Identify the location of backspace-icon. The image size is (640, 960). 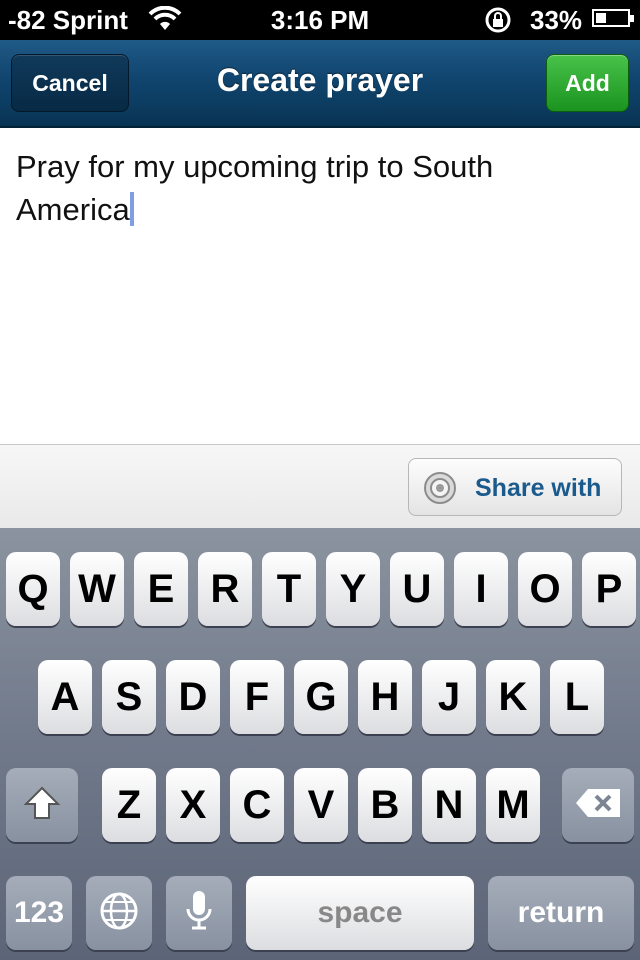
(598, 805).